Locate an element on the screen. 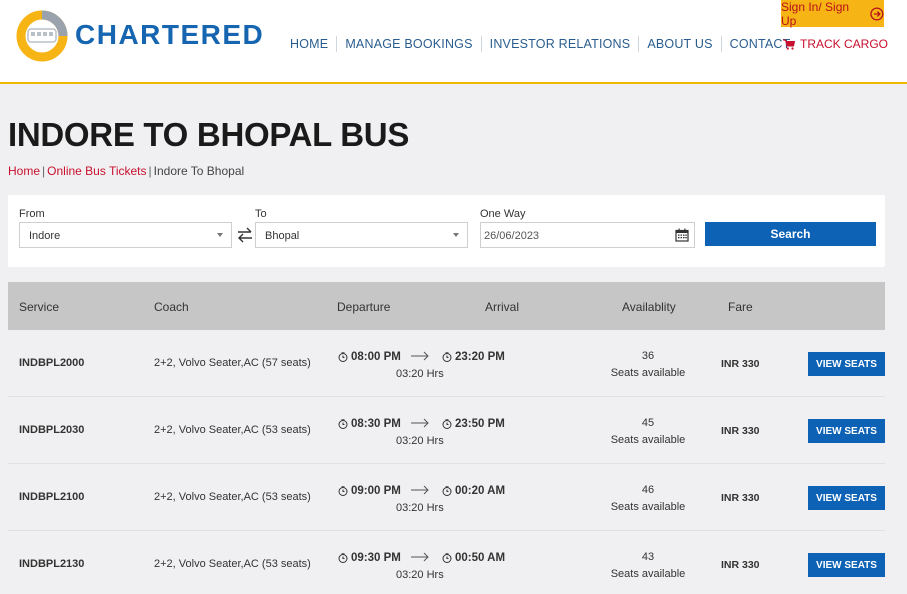 The height and width of the screenshot is (594, 907). cart-icon is located at coordinates (789, 44).